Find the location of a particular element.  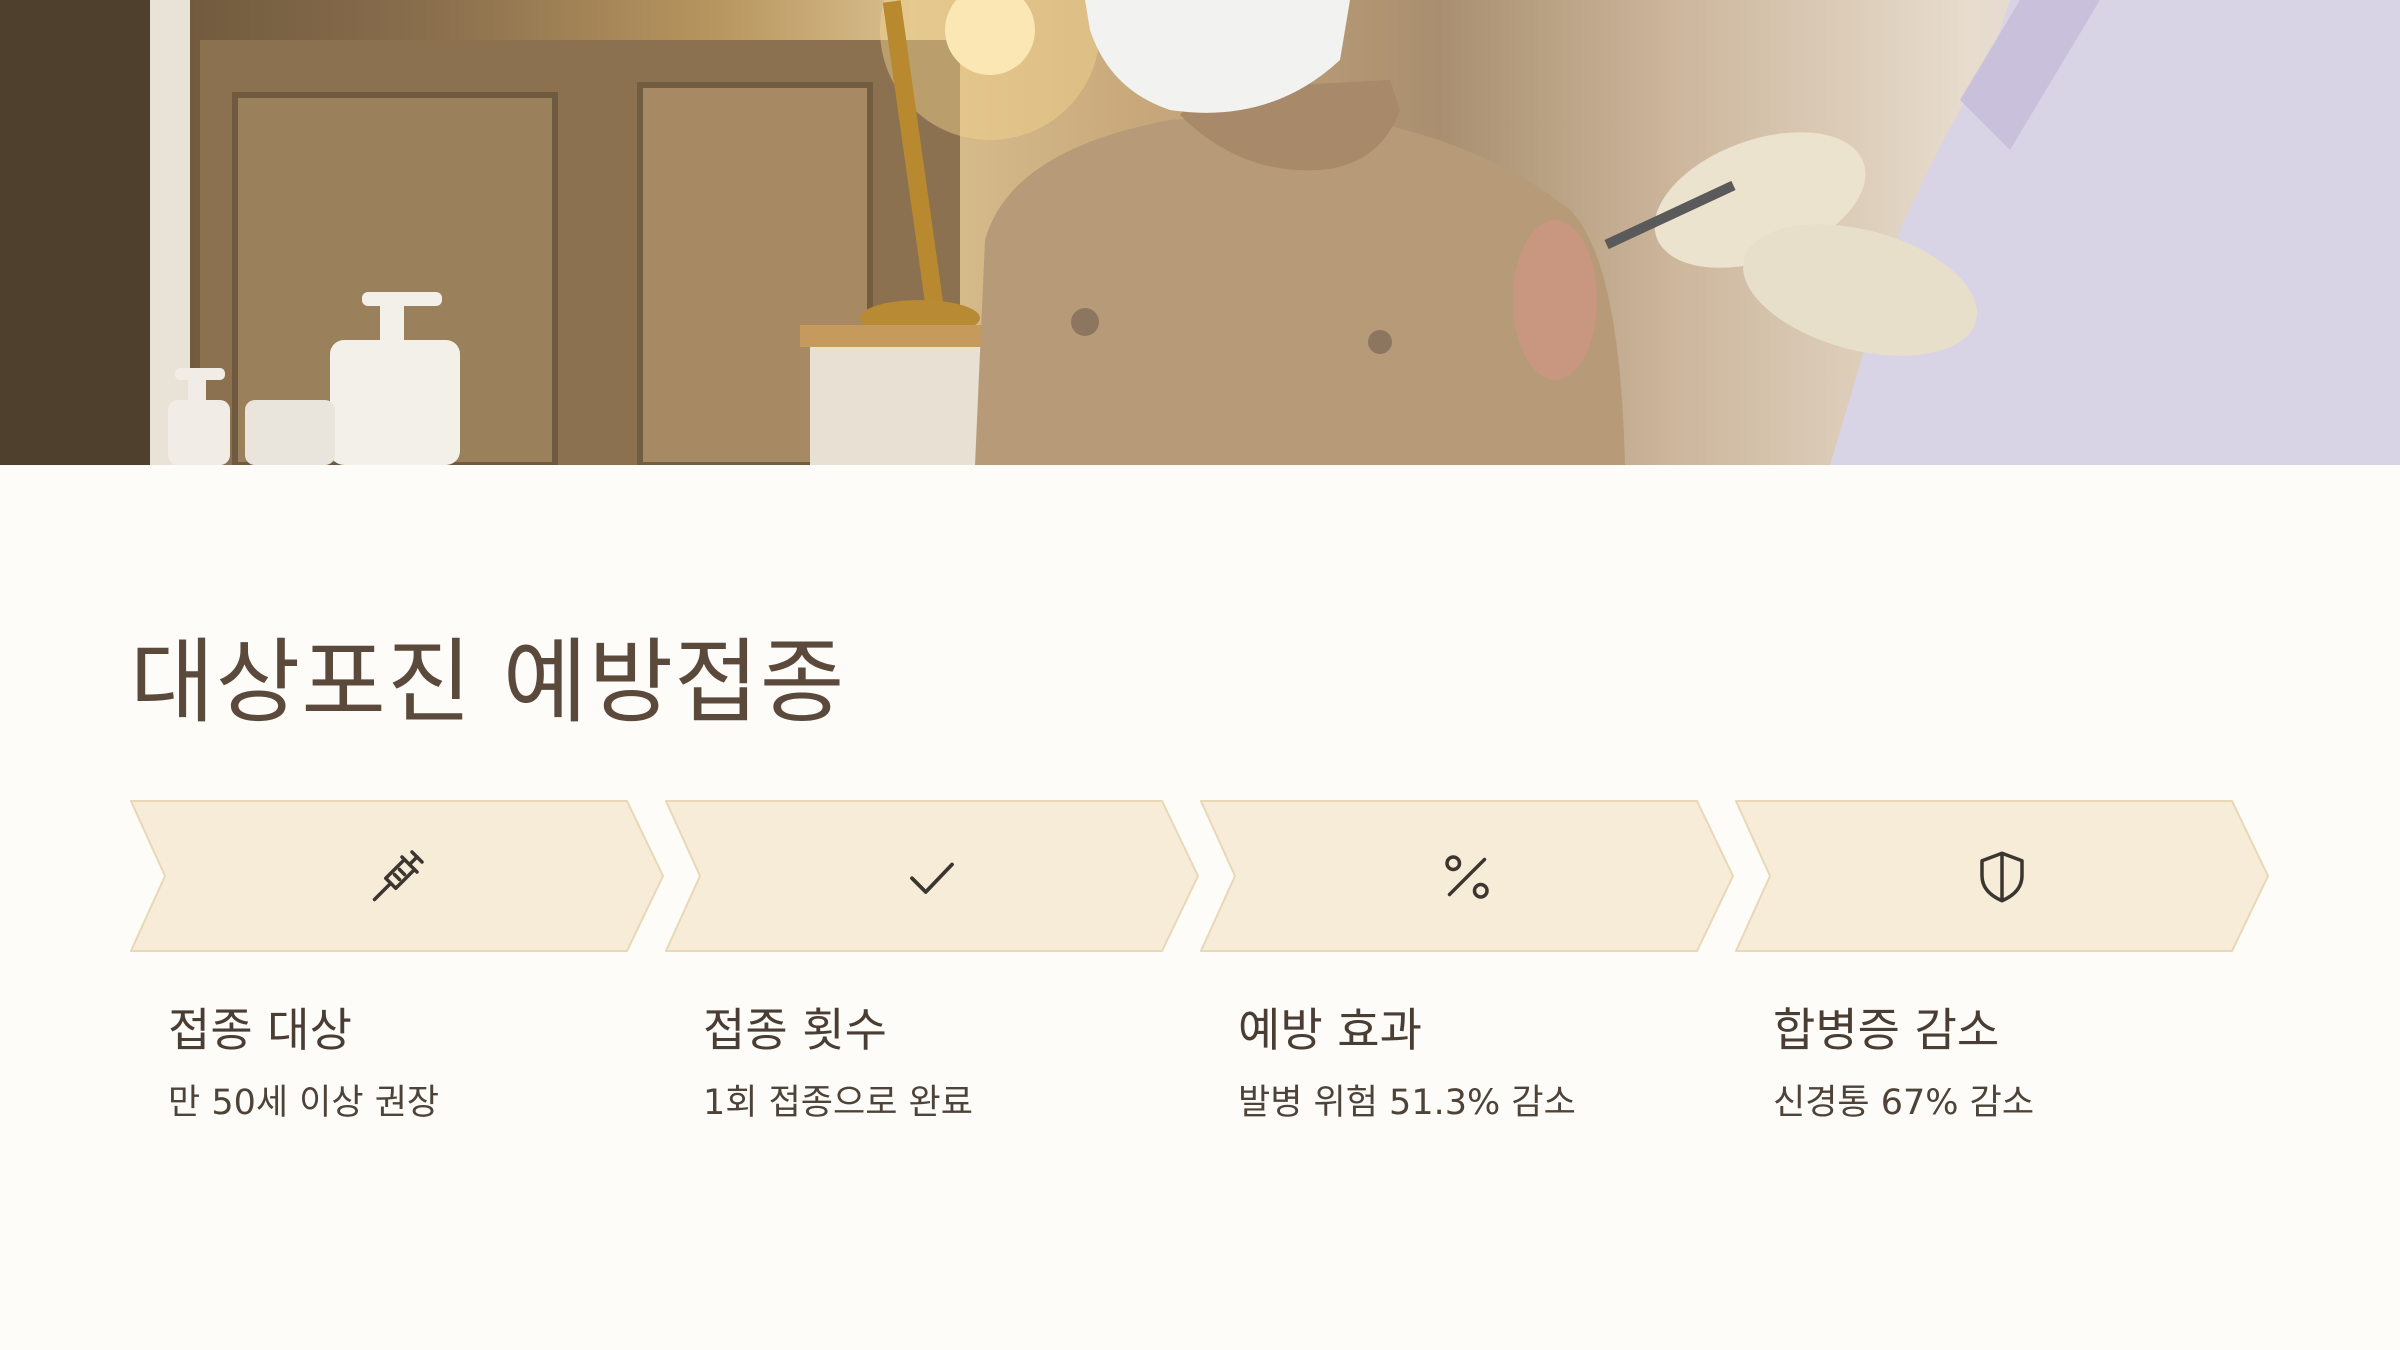

step-title: 접종 대상 is located at coordinates (260, 1030).